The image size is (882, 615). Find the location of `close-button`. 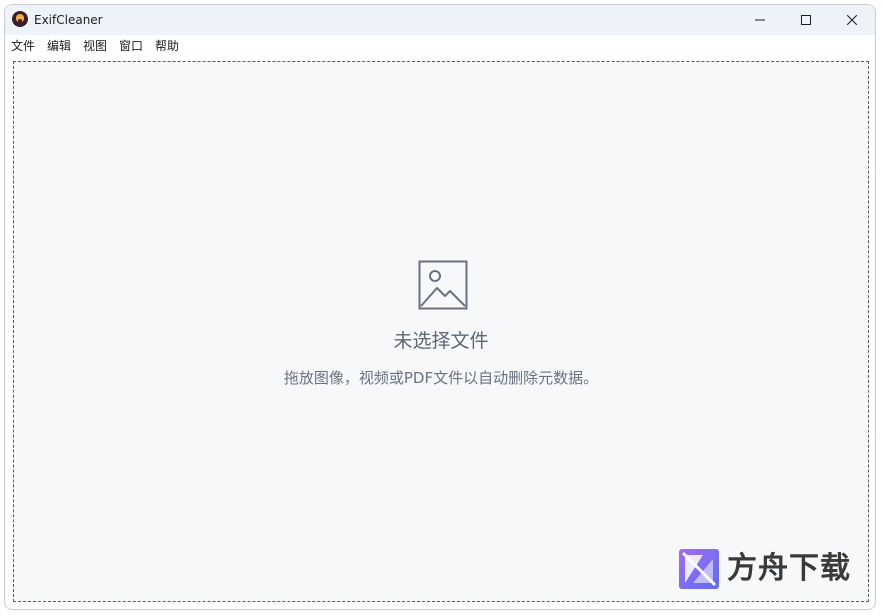

close-button is located at coordinates (852, 20).